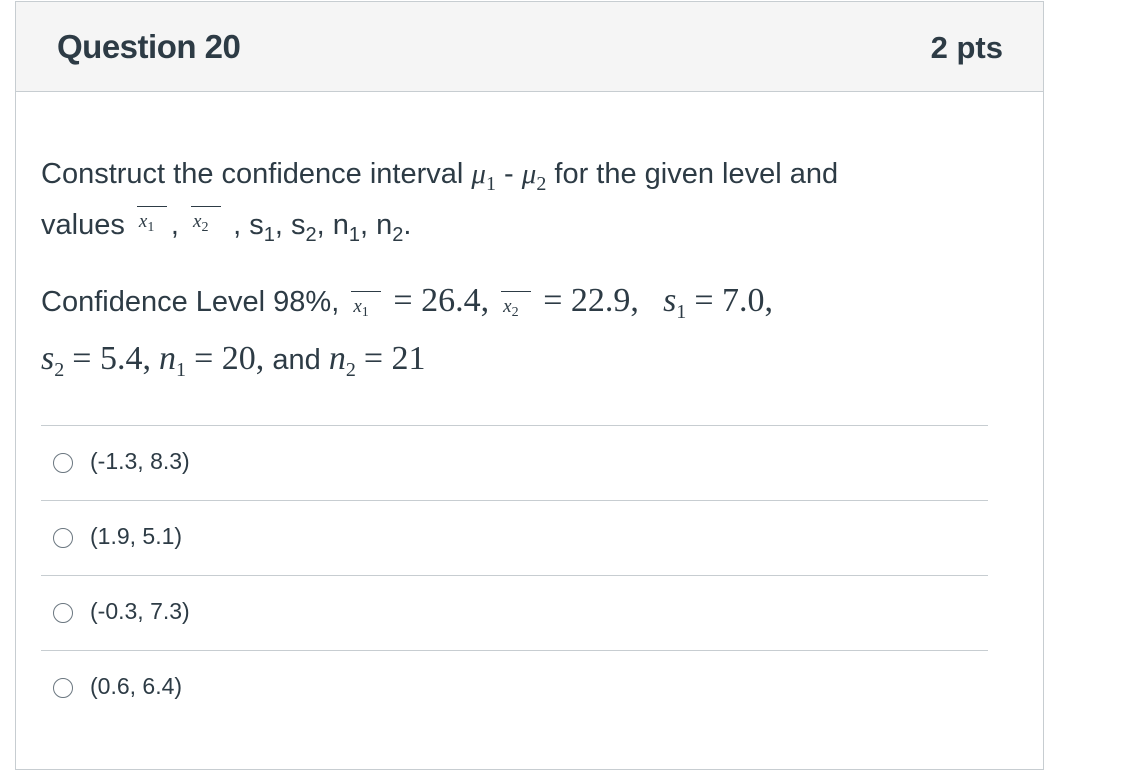 Image resolution: width=1138 pixels, height=782 pixels. What do you see at coordinates (531, 361) in the screenshot?
I see `given-line-2: s2 = 5.4, n1 = 20, and n2 = 21` at bounding box center [531, 361].